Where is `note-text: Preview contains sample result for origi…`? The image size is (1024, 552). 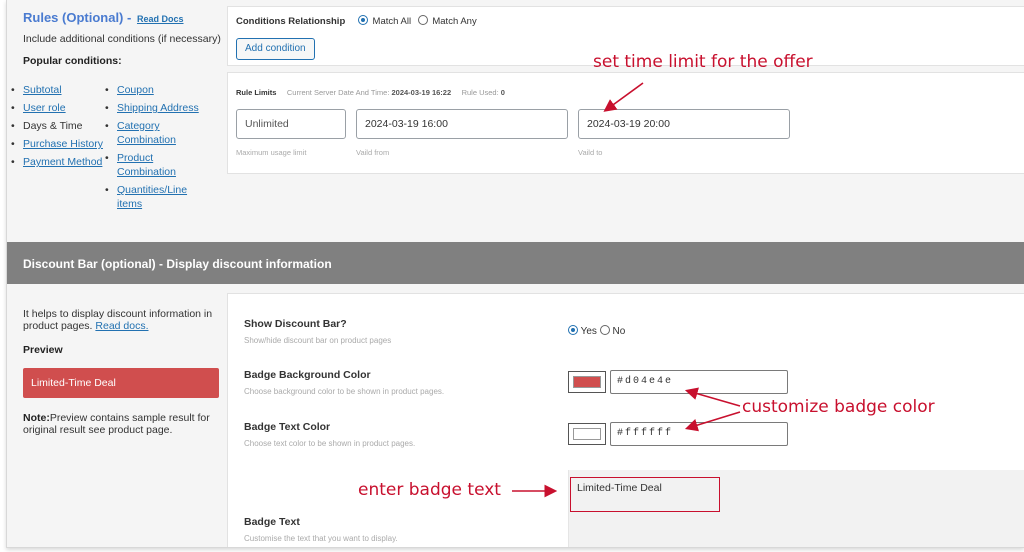
note-text: Preview contains sample result for origi… is located at coordinates (116, 424).